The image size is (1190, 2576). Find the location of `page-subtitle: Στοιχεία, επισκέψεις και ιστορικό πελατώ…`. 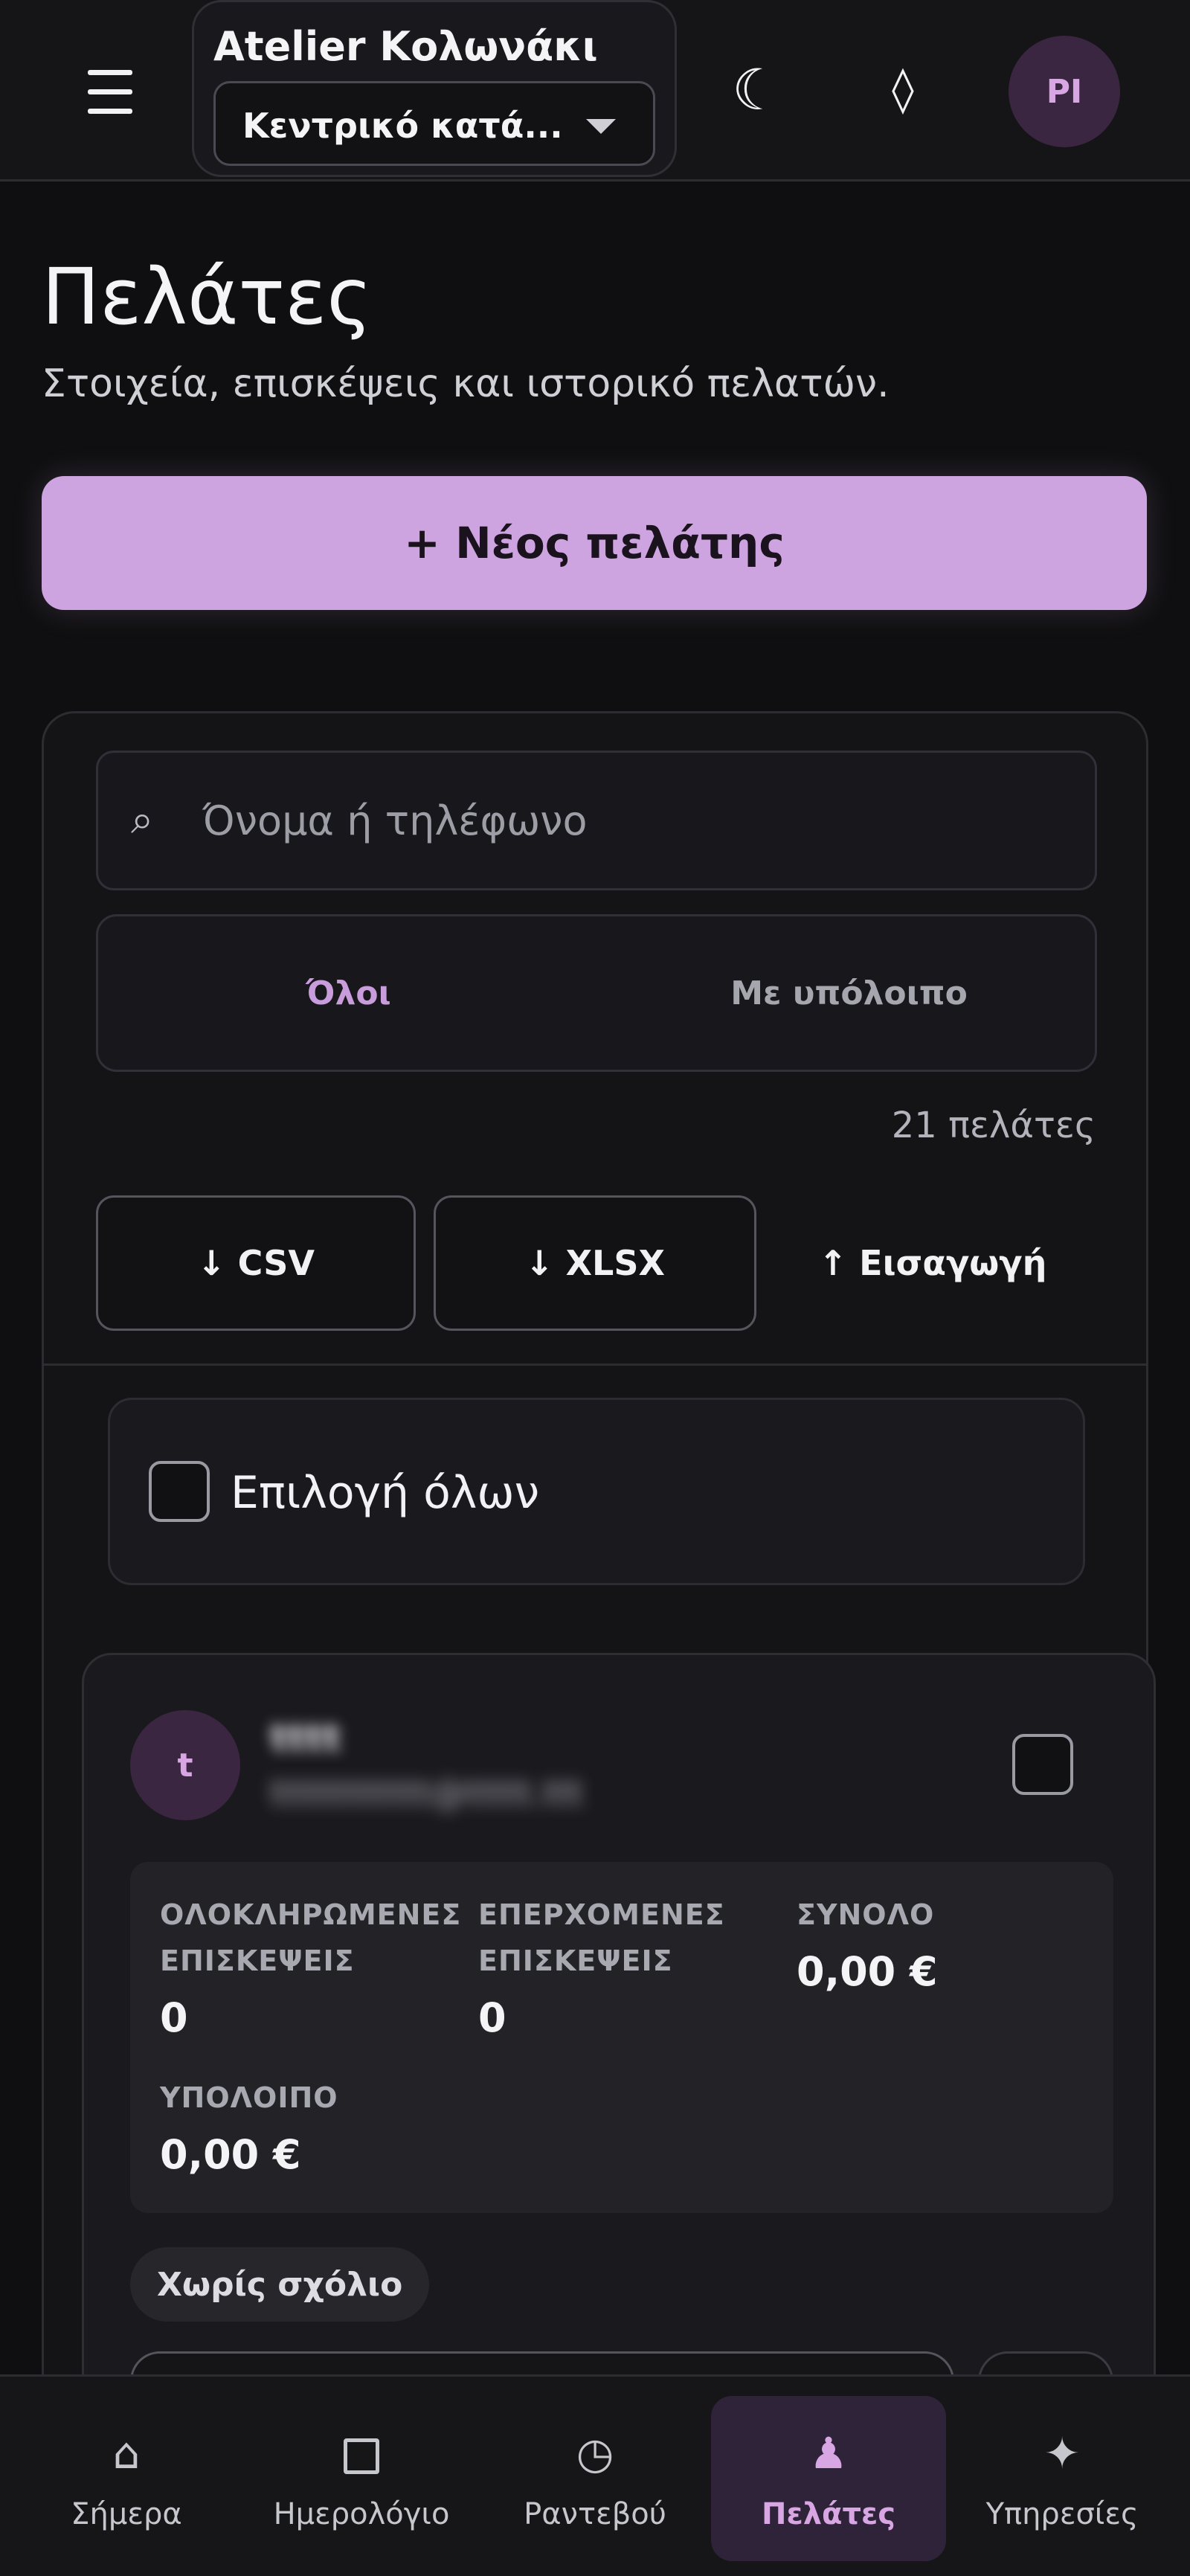

page-subtitle: Στοιχεία, επισκέψεις και ιστορικό πελατώ… is located at coordinates (466, 384).